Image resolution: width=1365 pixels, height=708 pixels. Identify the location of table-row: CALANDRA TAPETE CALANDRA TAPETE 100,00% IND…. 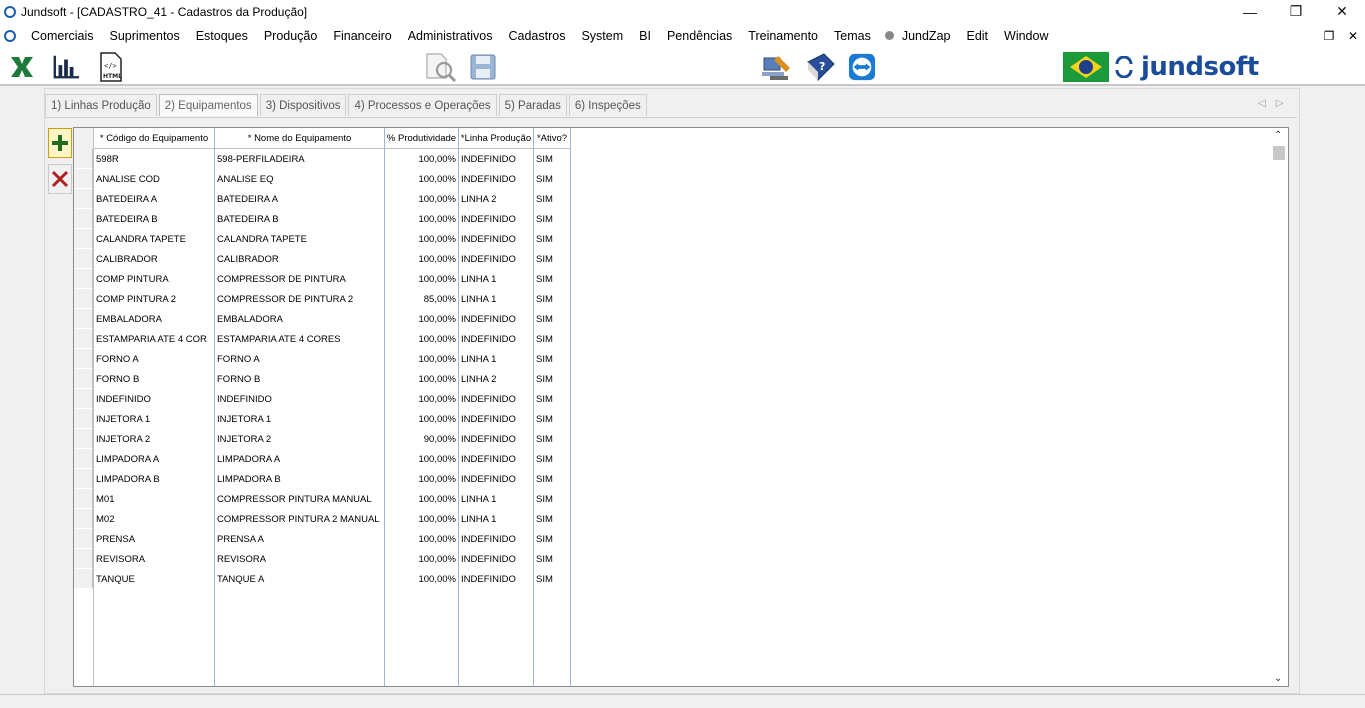
(322, 239).